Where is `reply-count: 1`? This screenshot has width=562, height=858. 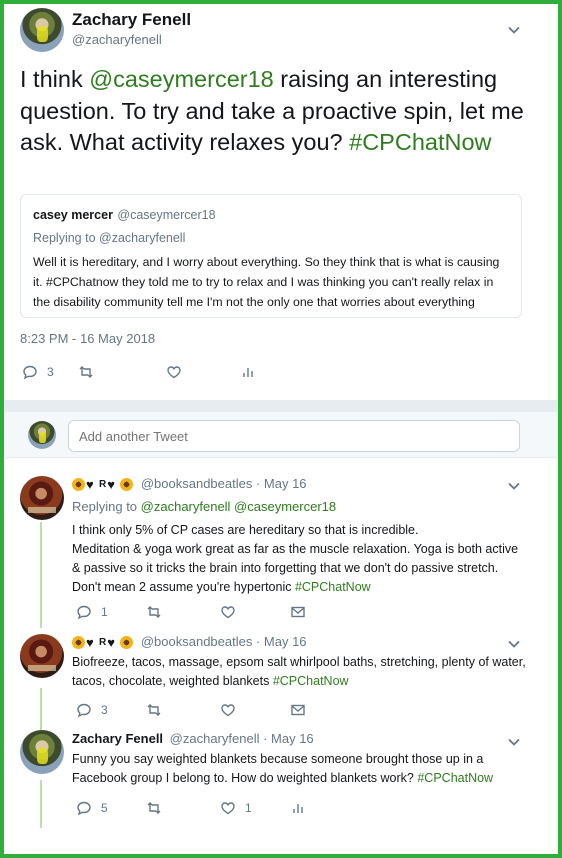
reply-count: 1 is located at coordinates (104, 612).